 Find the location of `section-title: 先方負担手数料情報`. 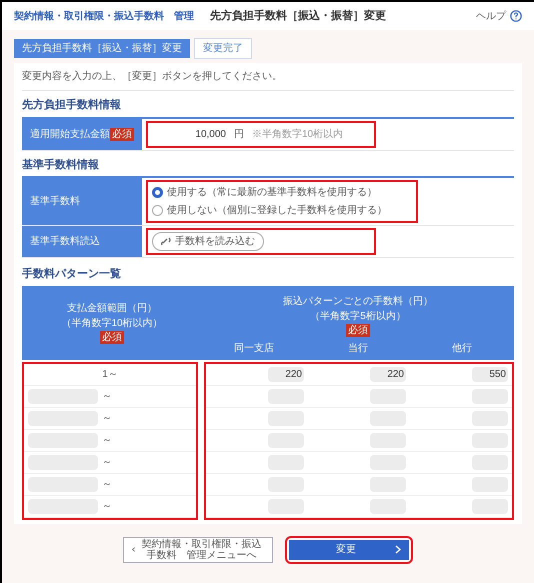

section-title: 先方負担手数料情報 is located at coordinates (72, 105).